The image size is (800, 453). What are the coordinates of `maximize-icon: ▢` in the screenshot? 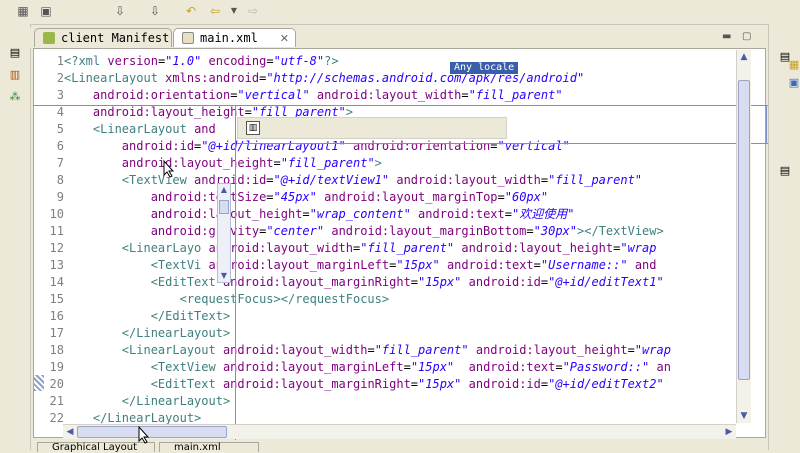 It's located at (746, 36).